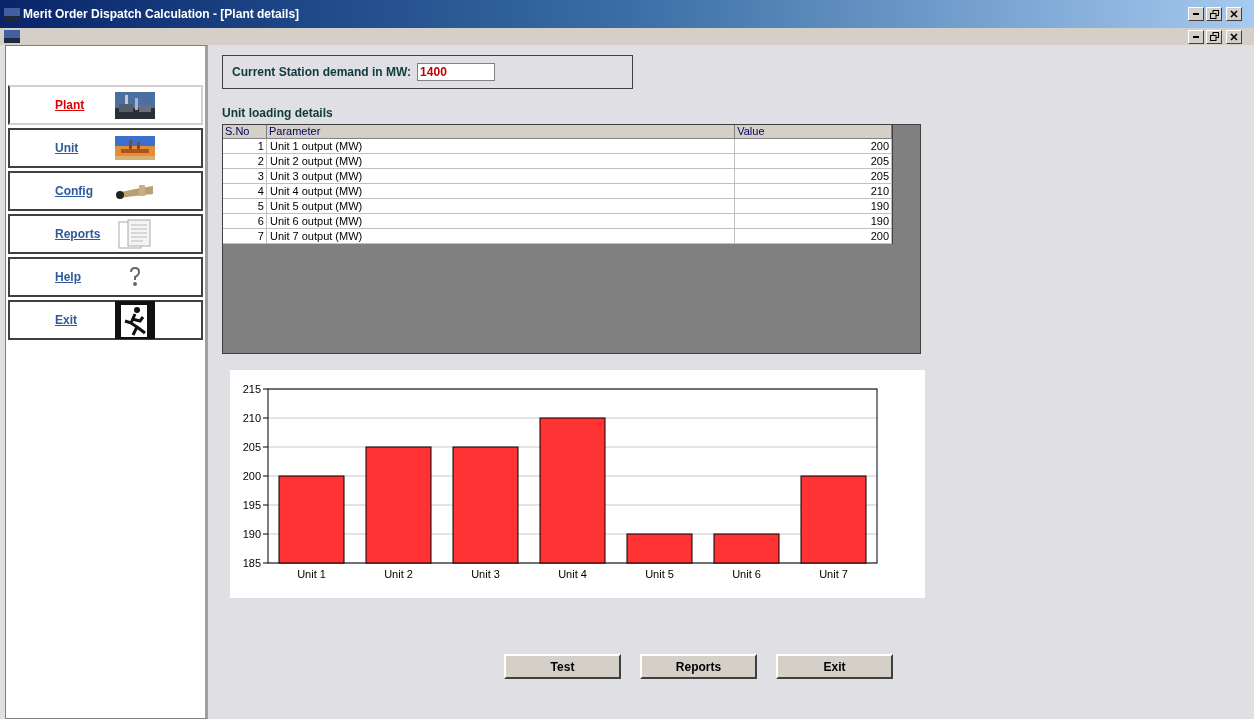 Image resolution: width=1254 pixels, height=719 pixels. Describe the element at coordinates (456, 72) in the screenshot. I see `demand-field: 1400` at that location.